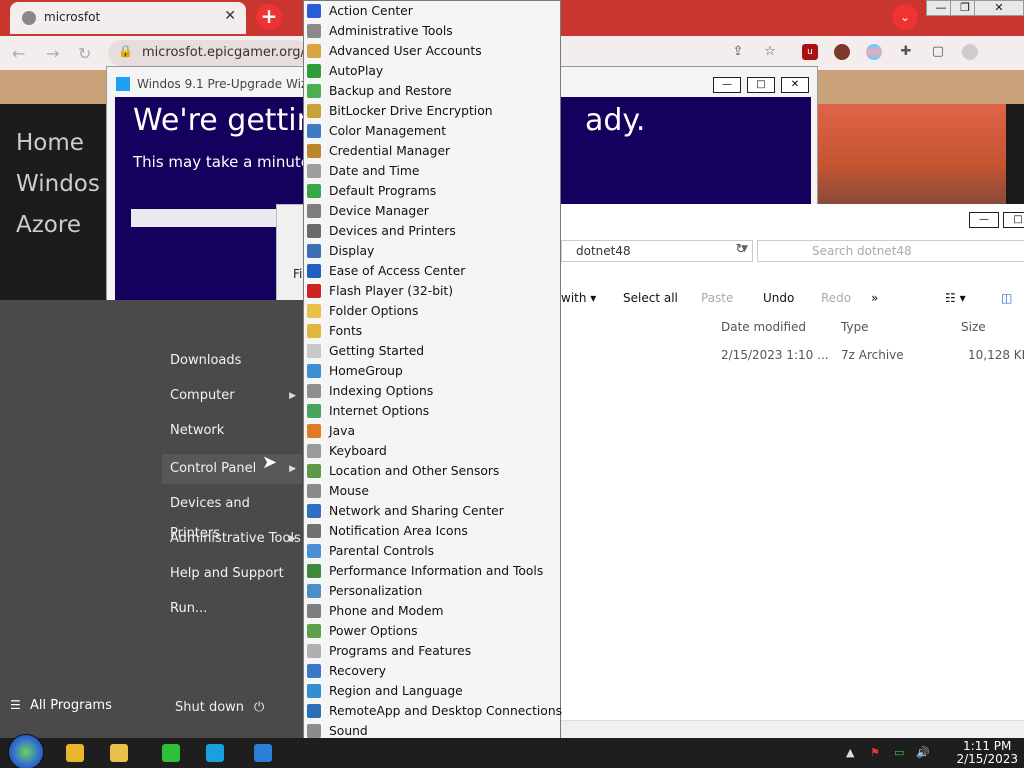 This screenshot has width=1024, height=768. I want to click on column-date-modified: Date modified, so click(763, 327).